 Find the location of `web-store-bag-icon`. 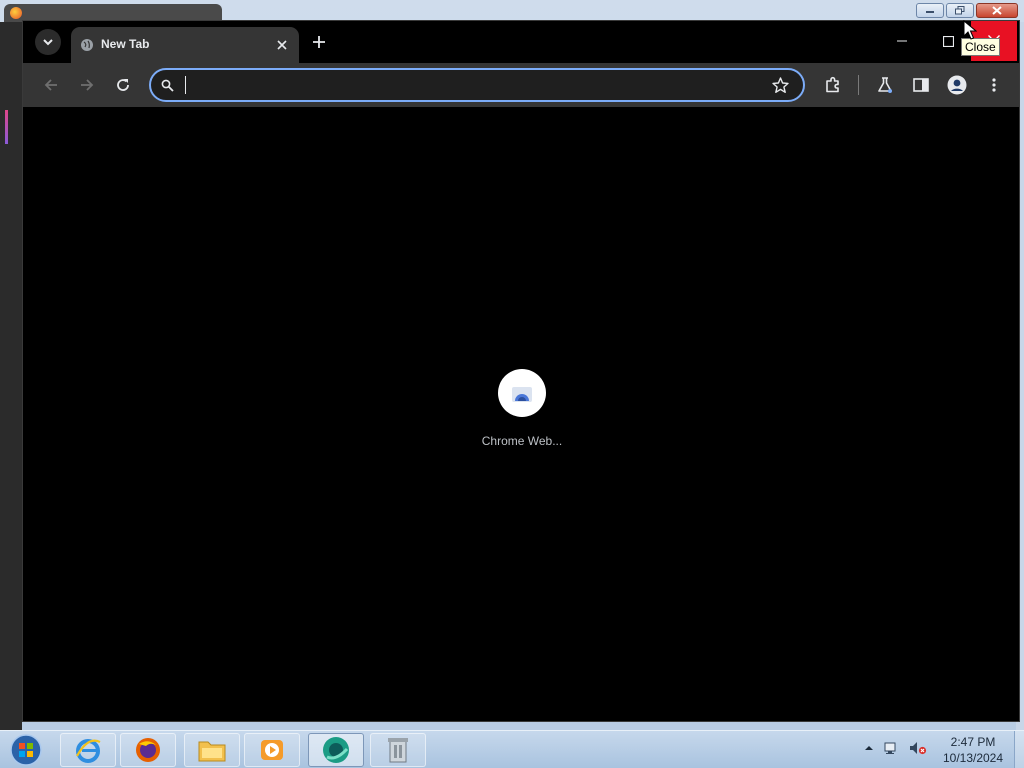

web-store-bag-icon is located at coordinates (522, 394).